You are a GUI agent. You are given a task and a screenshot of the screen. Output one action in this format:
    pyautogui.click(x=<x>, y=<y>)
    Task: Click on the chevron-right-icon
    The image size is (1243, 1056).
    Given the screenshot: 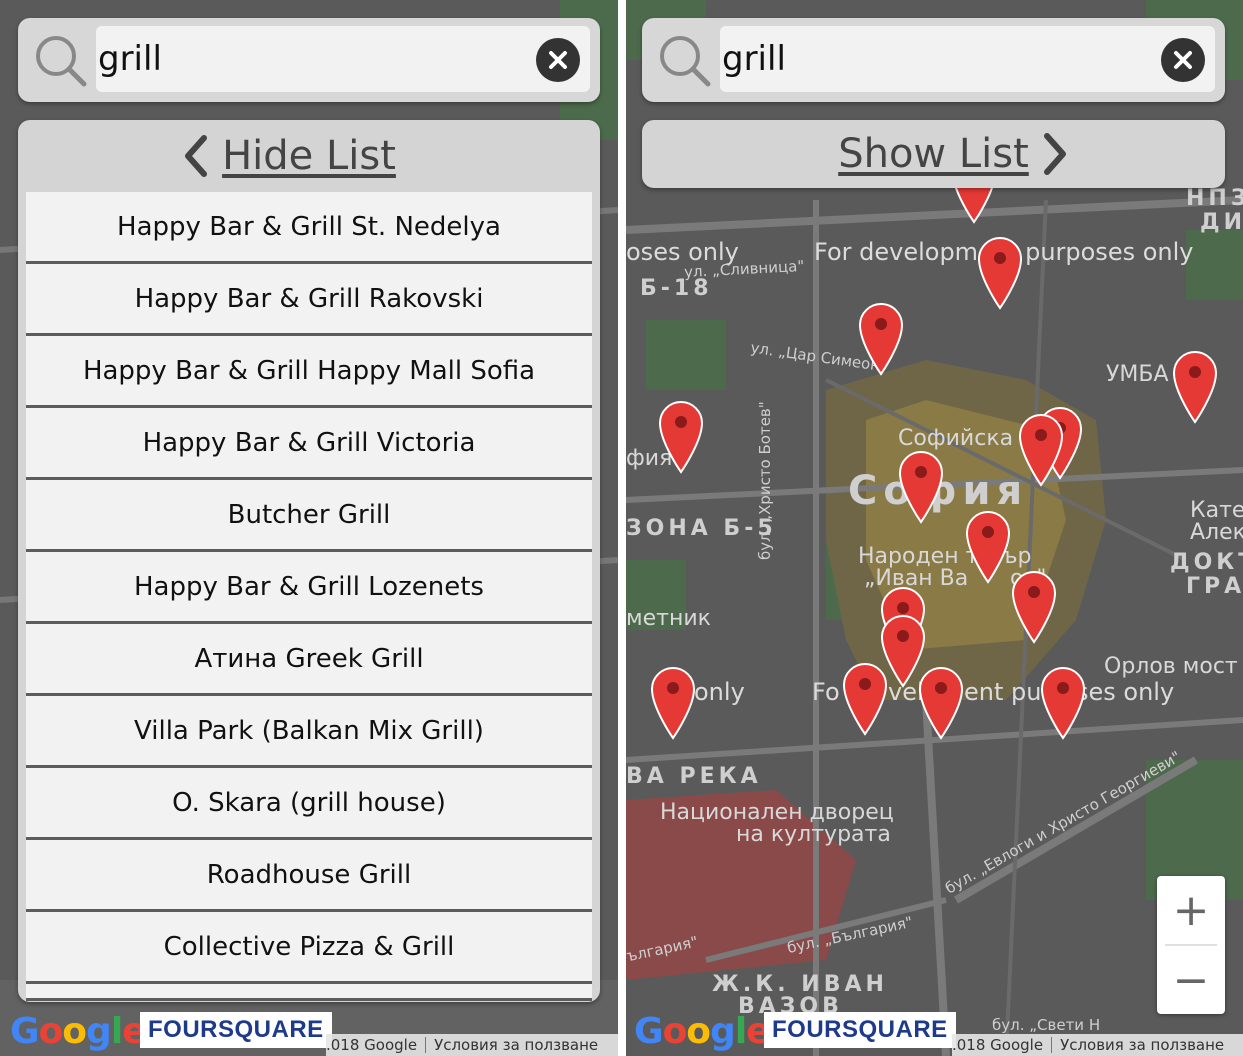 What is the action you would take?
    pyautogui.click(x=1054, y=154)
    